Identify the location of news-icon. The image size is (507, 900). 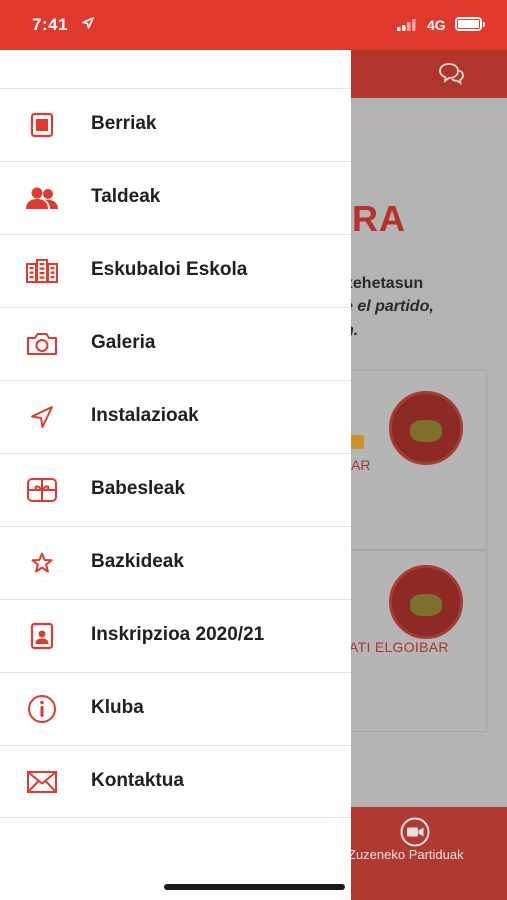
(42, 125).